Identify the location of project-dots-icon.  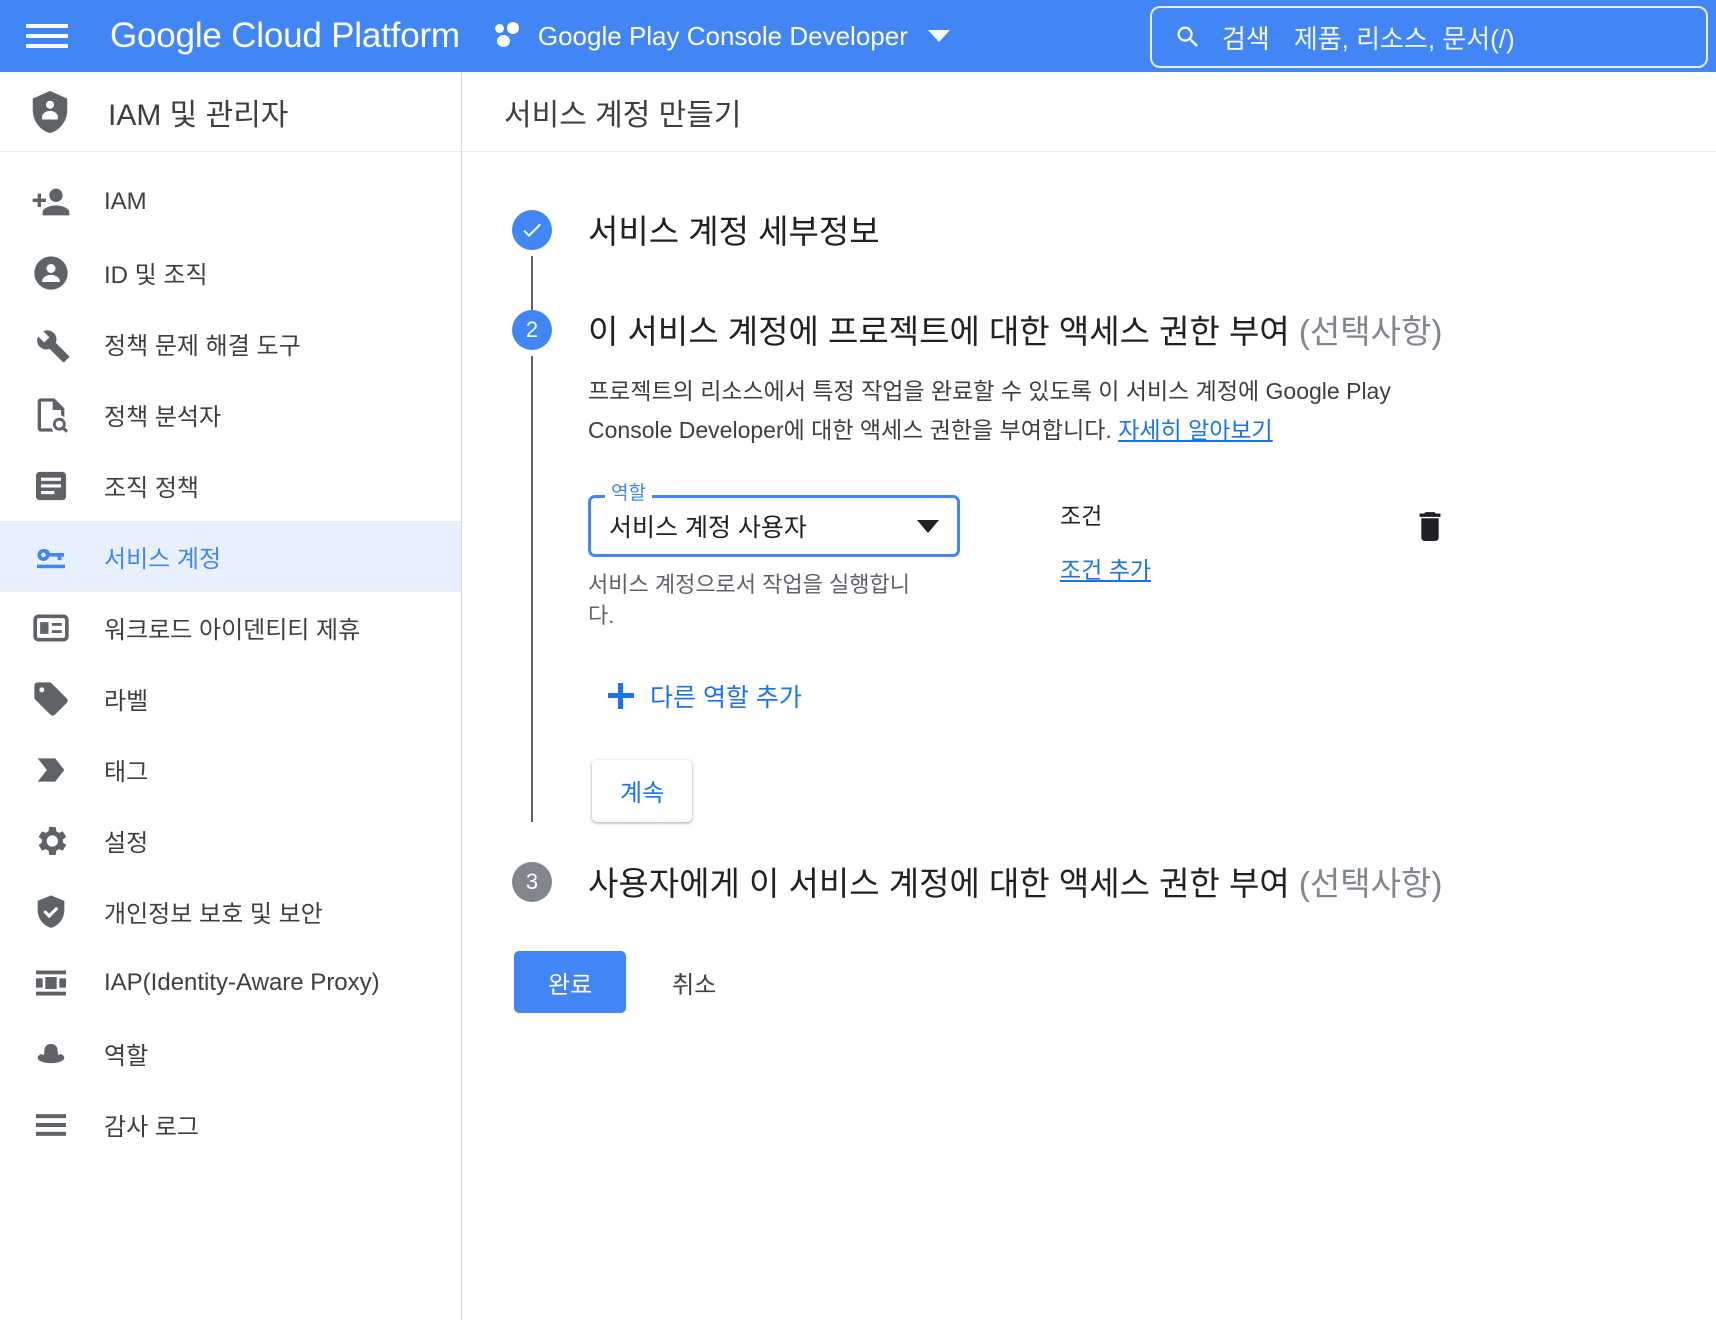
(509, 36).